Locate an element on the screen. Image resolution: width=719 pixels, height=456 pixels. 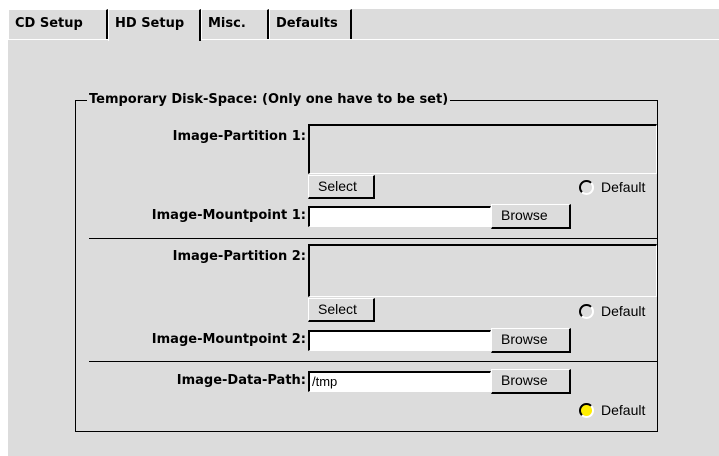
data-path-default-radio: Default is located at coordinates (612, 410).